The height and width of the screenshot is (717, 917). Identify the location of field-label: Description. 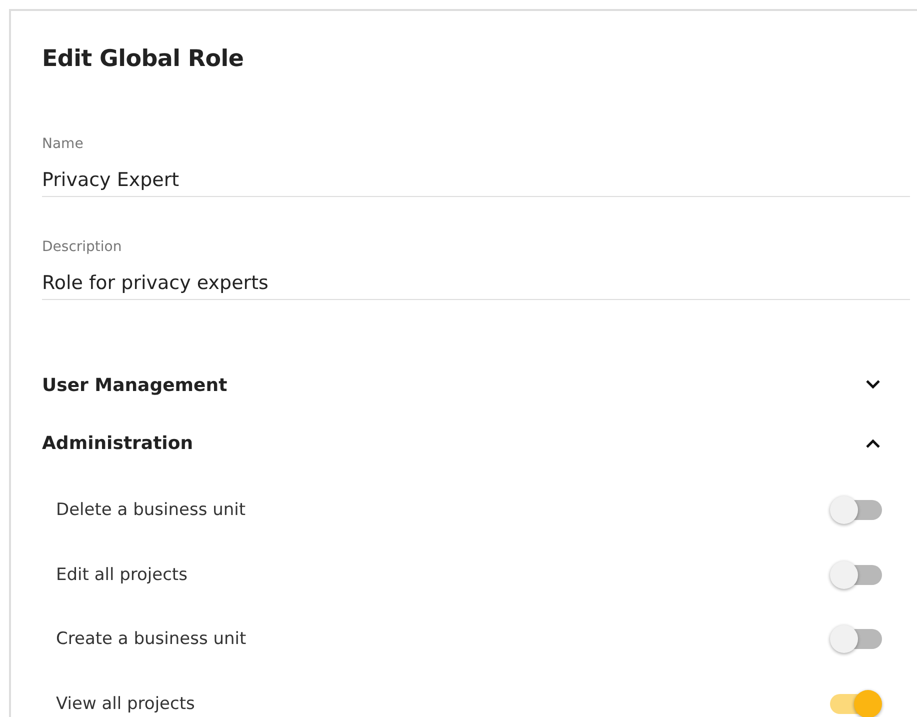
(82, 247).